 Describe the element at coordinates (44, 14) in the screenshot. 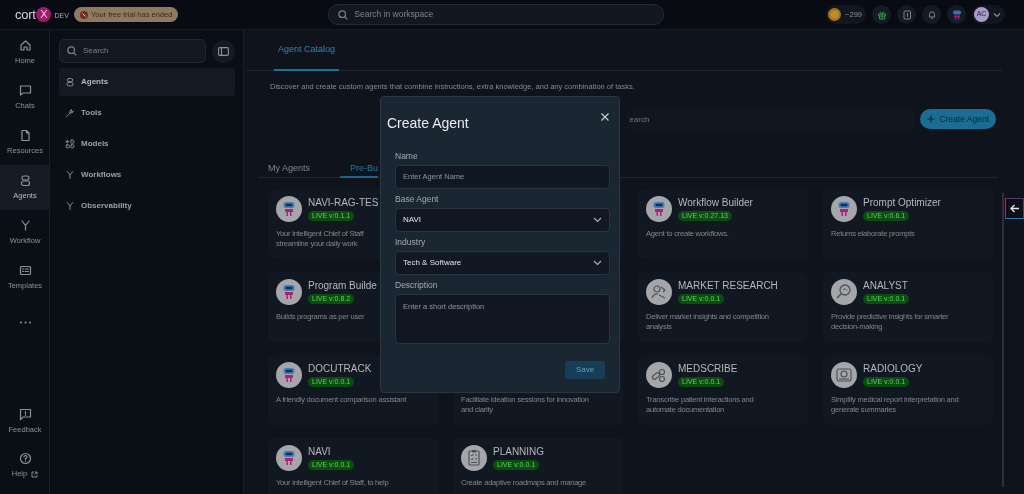

I see `logo-mark: X` at that location.